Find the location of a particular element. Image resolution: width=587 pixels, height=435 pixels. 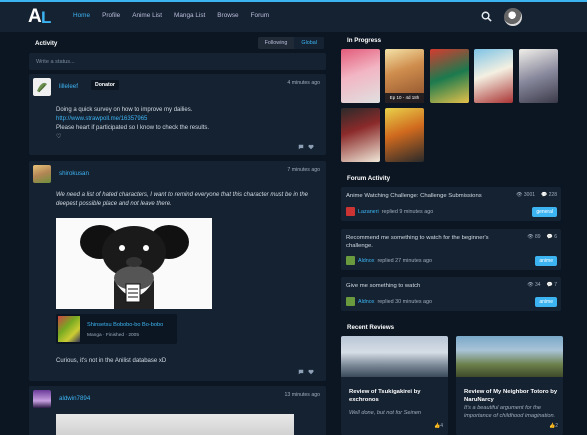

review-title: Review of Tsukigakirei by exchronos is located at coordinates (396, 396).